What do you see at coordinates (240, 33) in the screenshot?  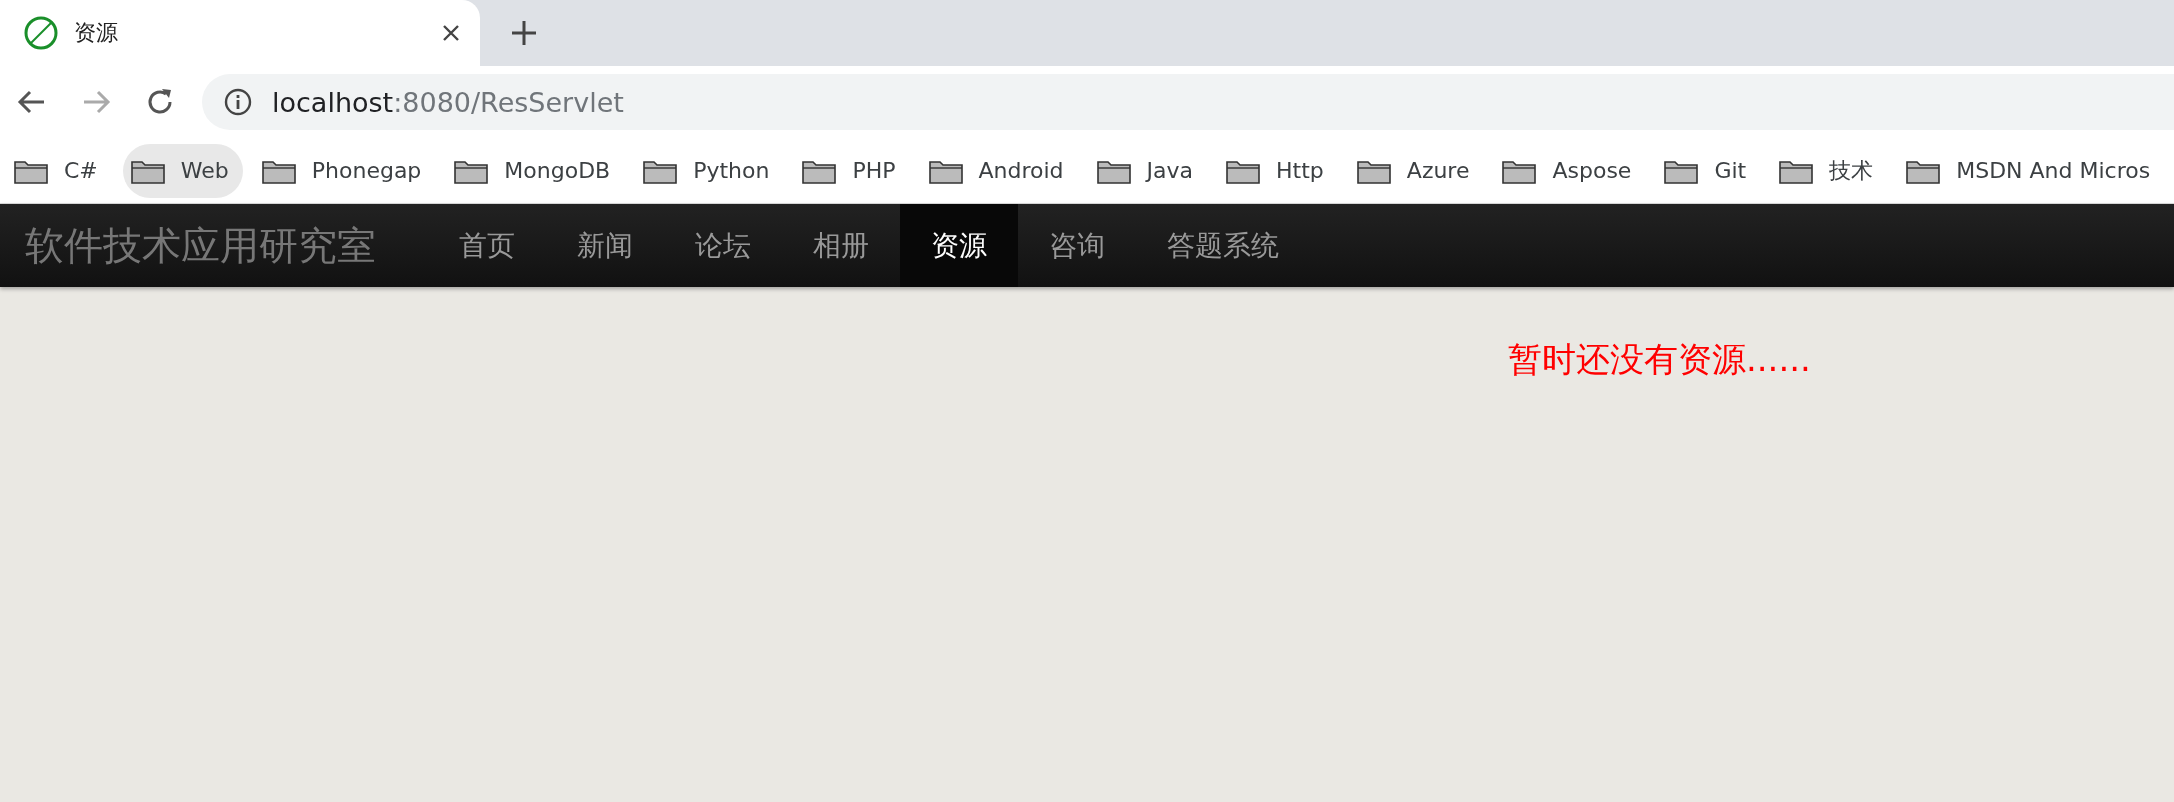 I see `browser-tab: 资源` at bounding box center [240, 33].